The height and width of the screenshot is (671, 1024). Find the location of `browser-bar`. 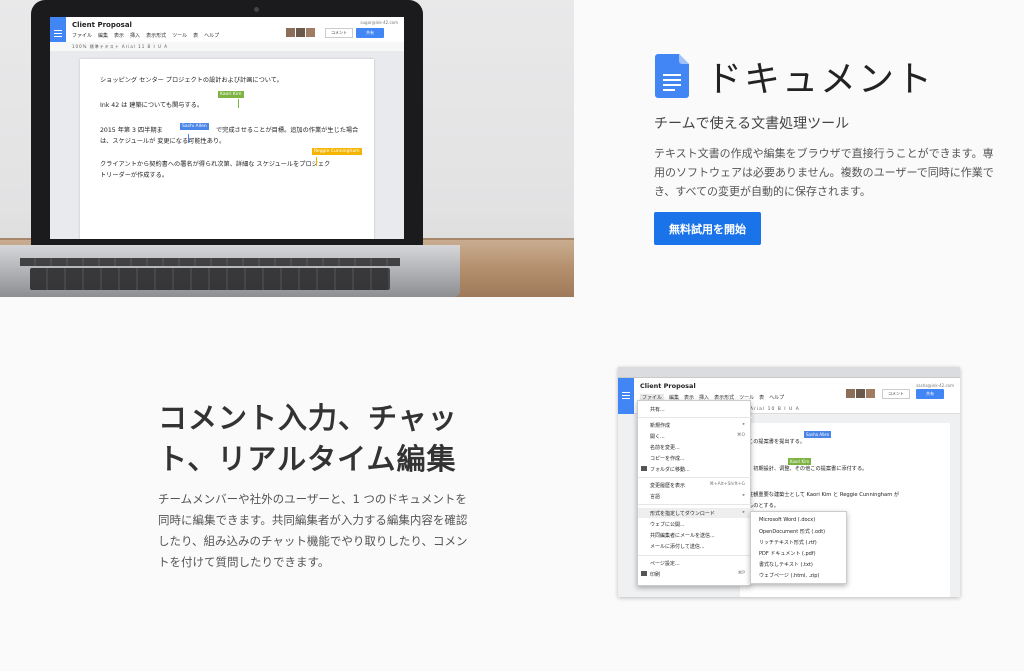

browser-bar is located at coordinates (789, 372).